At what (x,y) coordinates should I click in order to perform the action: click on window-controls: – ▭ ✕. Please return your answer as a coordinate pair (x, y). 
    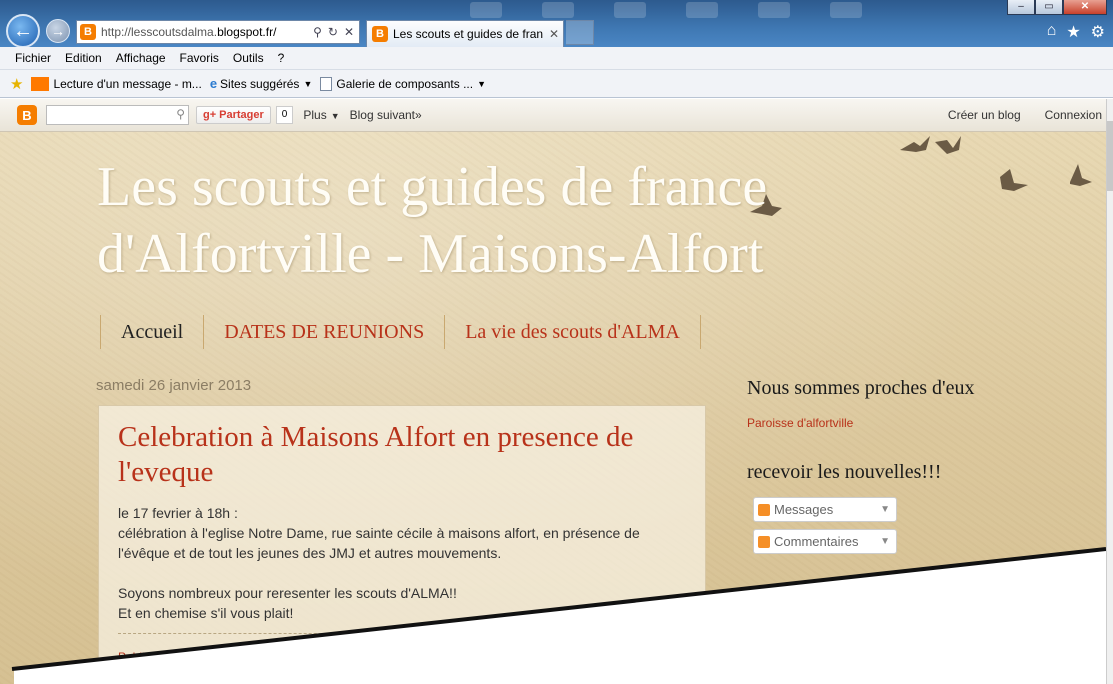
    Looking at the image, I should click on (1057, 7).